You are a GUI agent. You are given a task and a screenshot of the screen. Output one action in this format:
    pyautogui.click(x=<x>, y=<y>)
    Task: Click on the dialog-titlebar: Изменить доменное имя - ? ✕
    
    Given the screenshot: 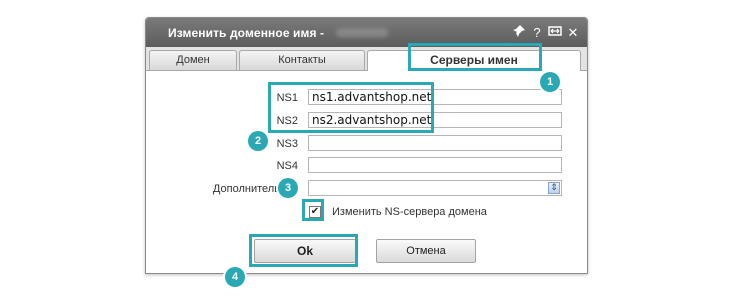 What is the action you would take?
    pyautogui.click(x=366, y=32)
    